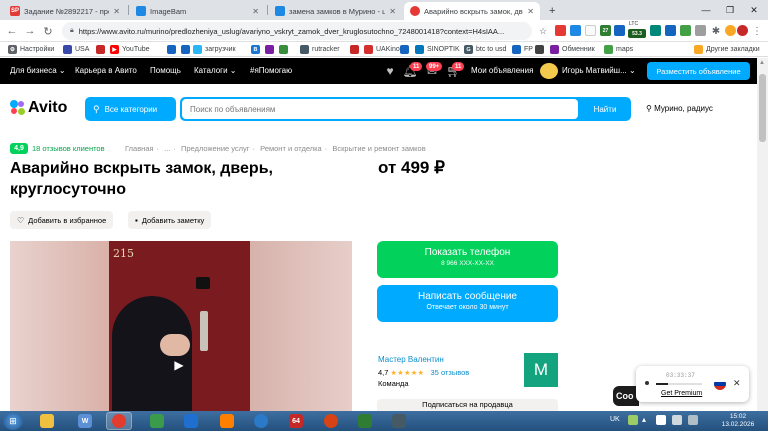  Describe the element at coordinates (681, 393) in the screenshot. I see `get-premium-link: Get Premium` at that location.